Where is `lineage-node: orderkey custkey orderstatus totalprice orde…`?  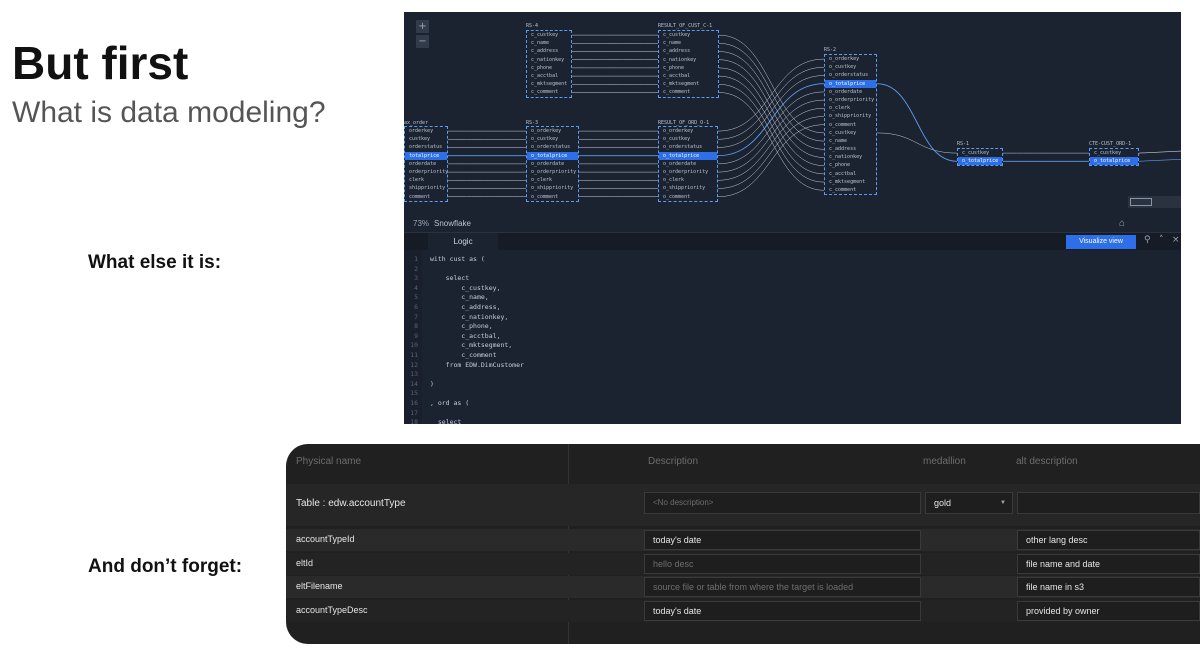
lineage-node: orderkey custkey orderstatus totalprice orde… is located at coordinates (426, 164).